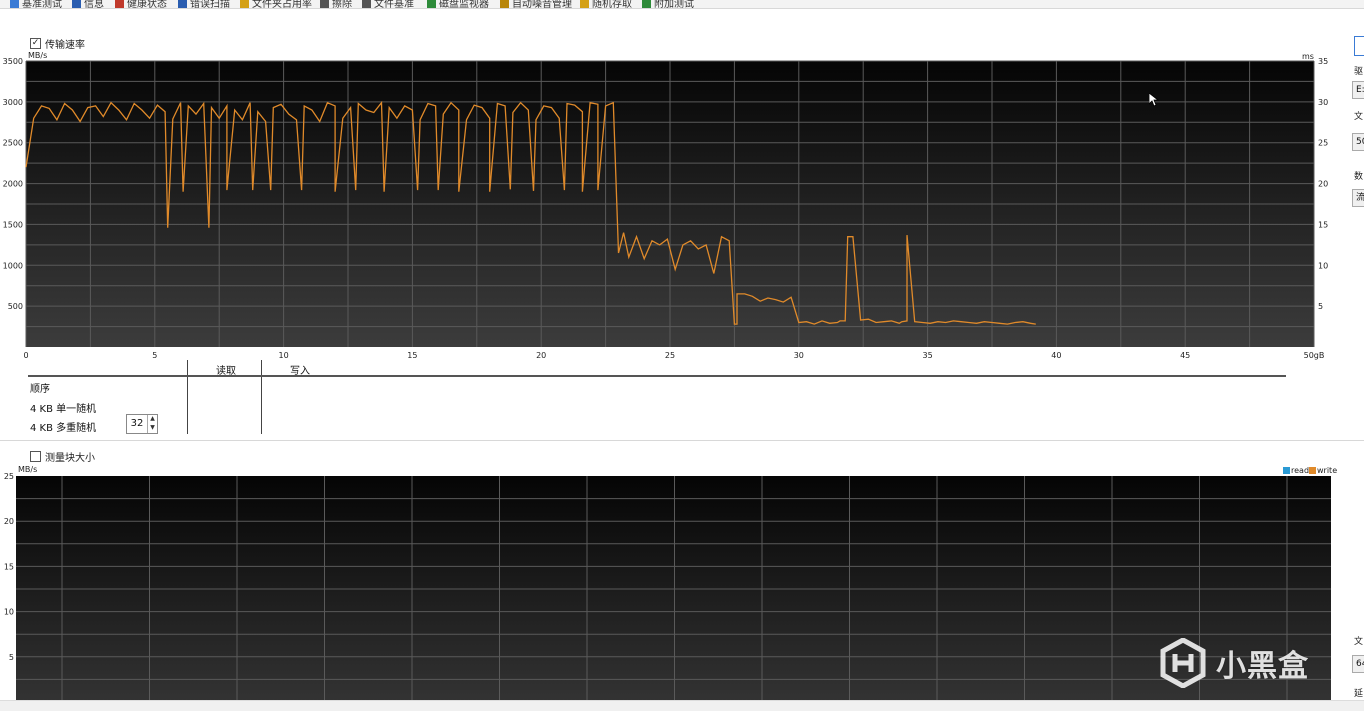 The image size is (1364, 711). I want to click on toolbar-tab-6: 文件基准, so click(388, 4).